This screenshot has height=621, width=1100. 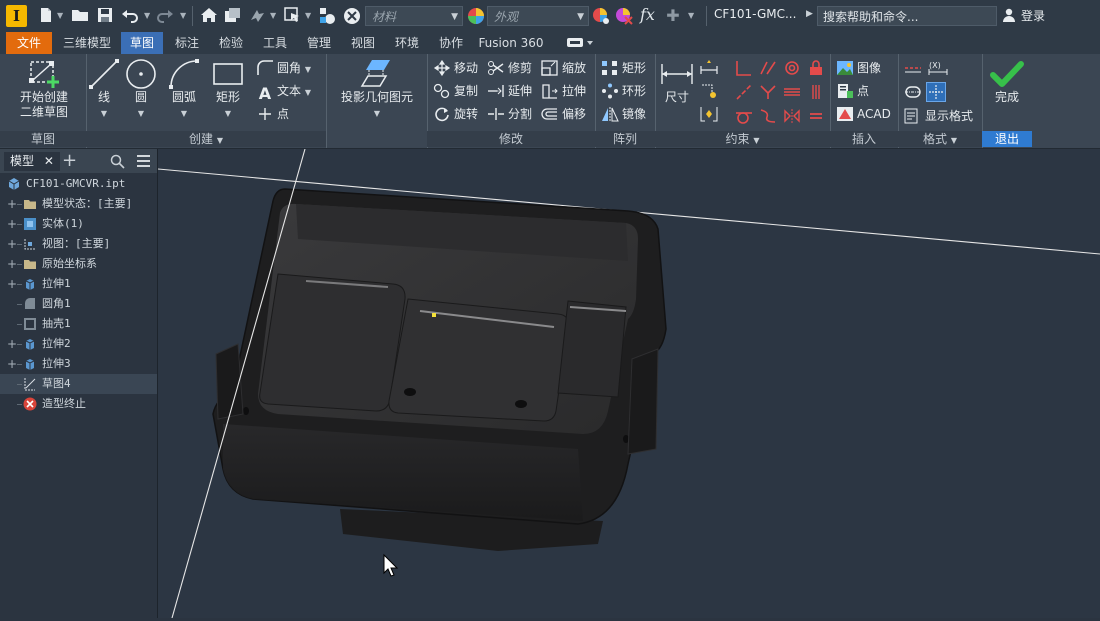 What do you see at coordinates (78, 244) in the screenshot?
I see `tree-item: + 视图：[主要]` at bounding box center [78, 244].